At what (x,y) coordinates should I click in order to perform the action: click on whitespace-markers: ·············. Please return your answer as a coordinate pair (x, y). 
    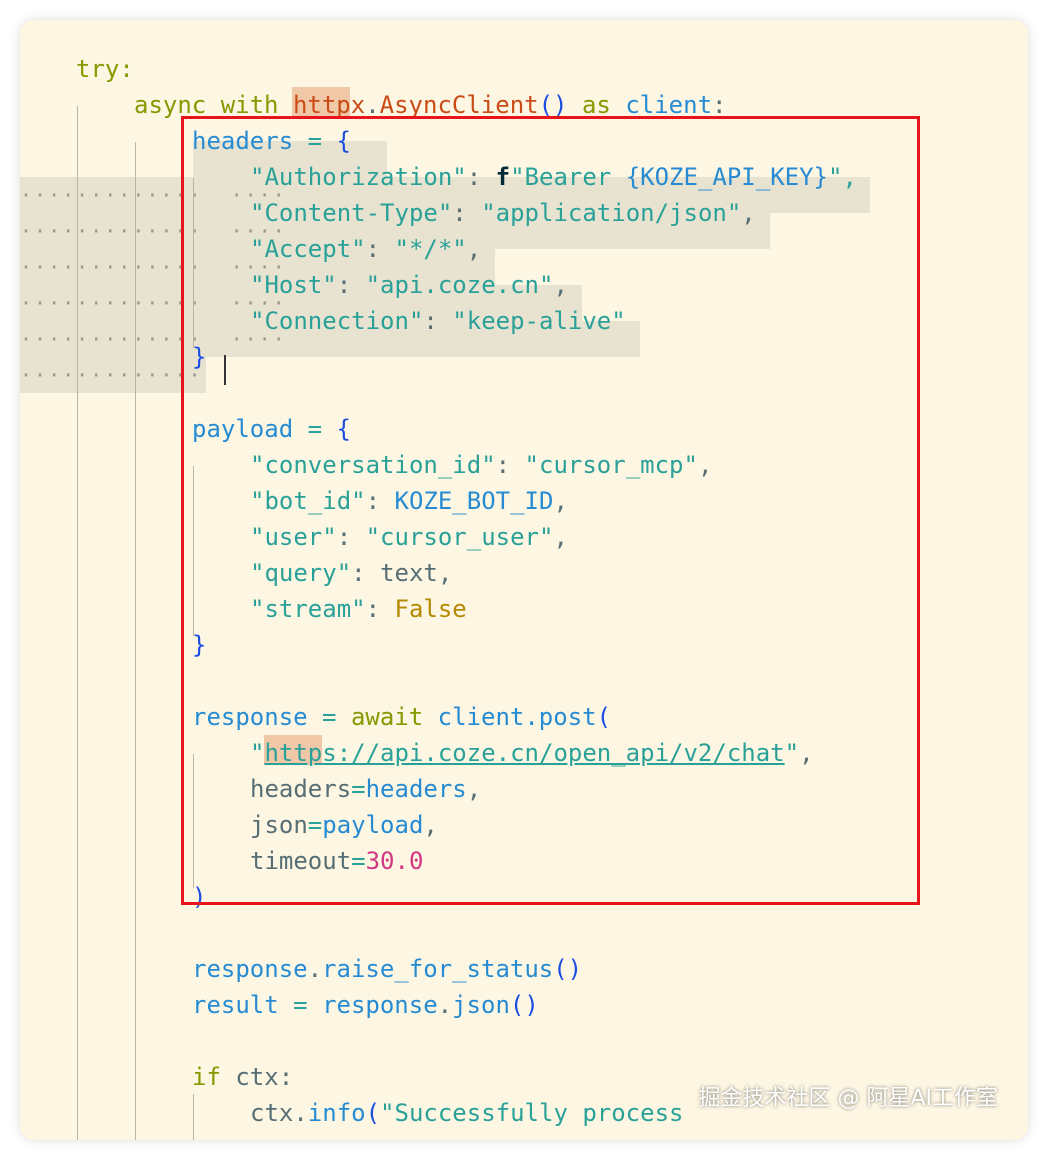
    Looking at the image, I should click on (111, 375).